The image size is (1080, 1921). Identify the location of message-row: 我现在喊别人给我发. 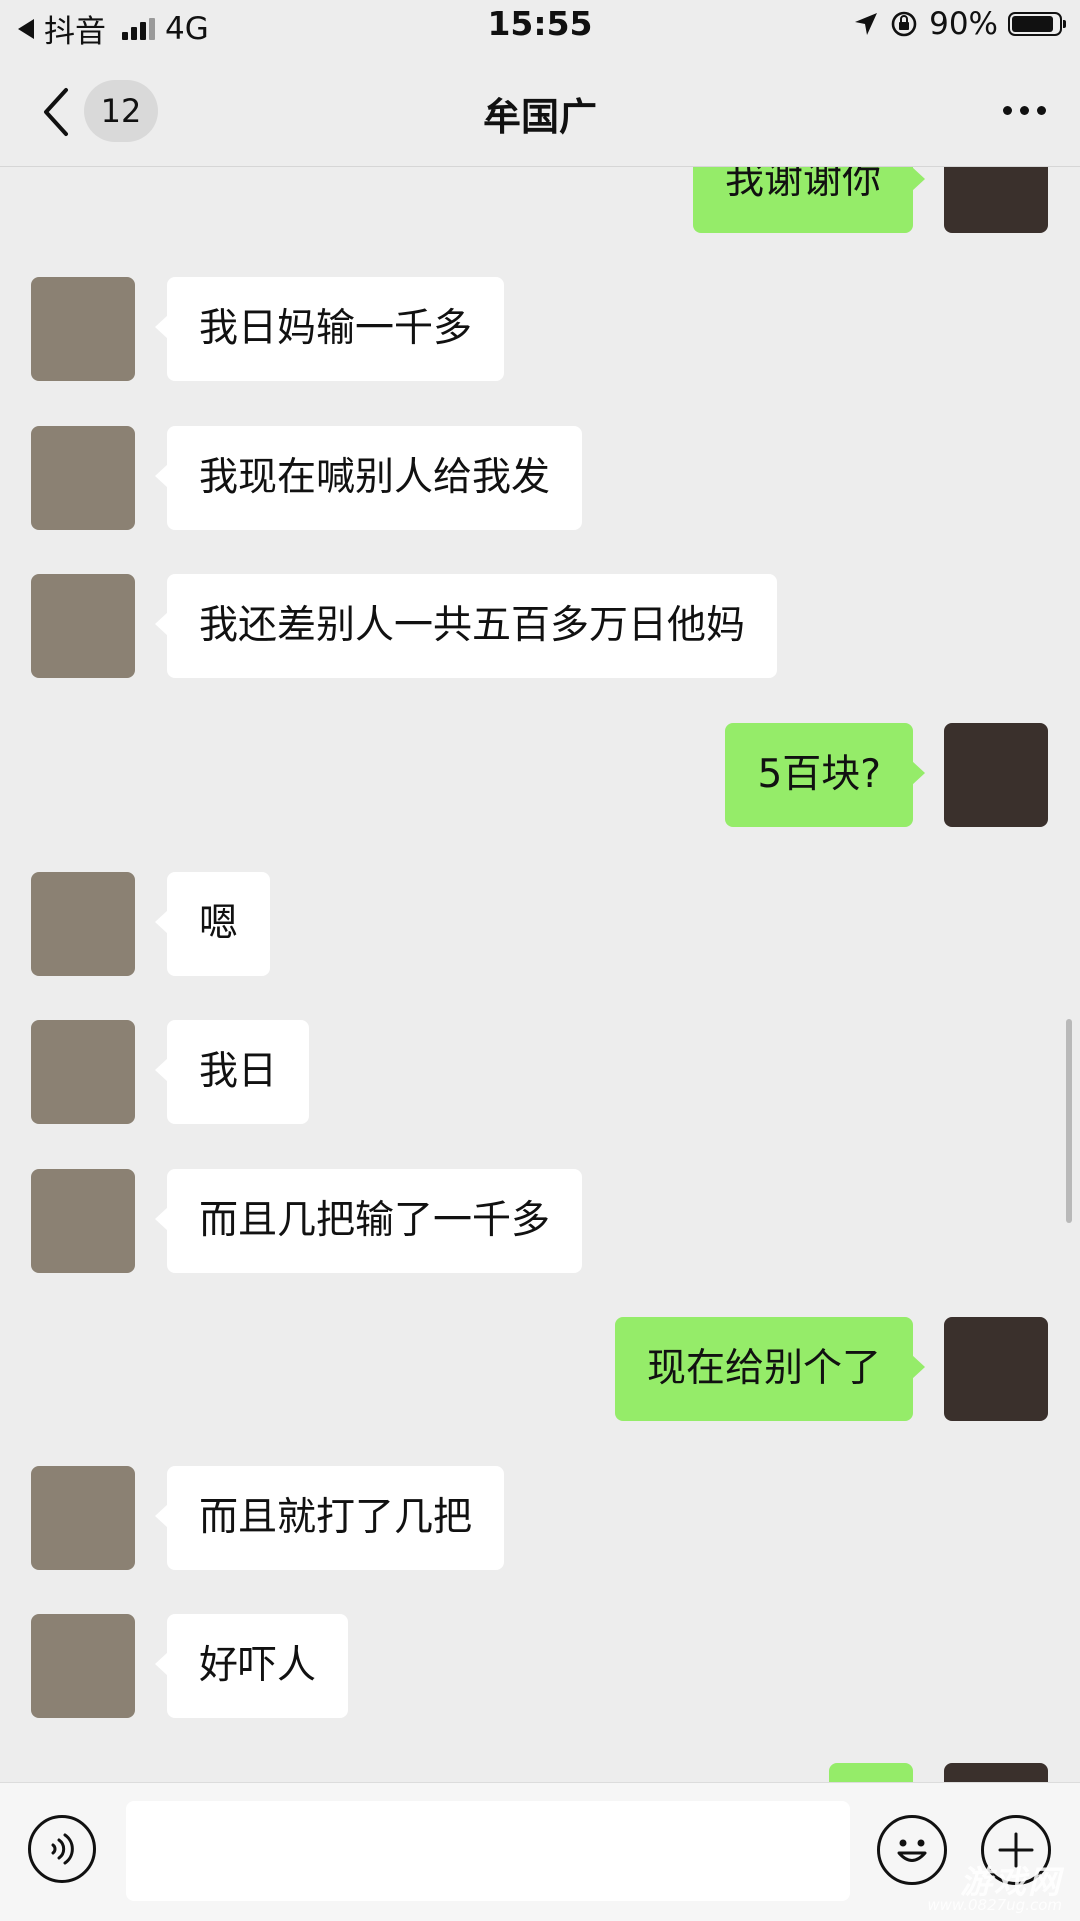
(540, 478).